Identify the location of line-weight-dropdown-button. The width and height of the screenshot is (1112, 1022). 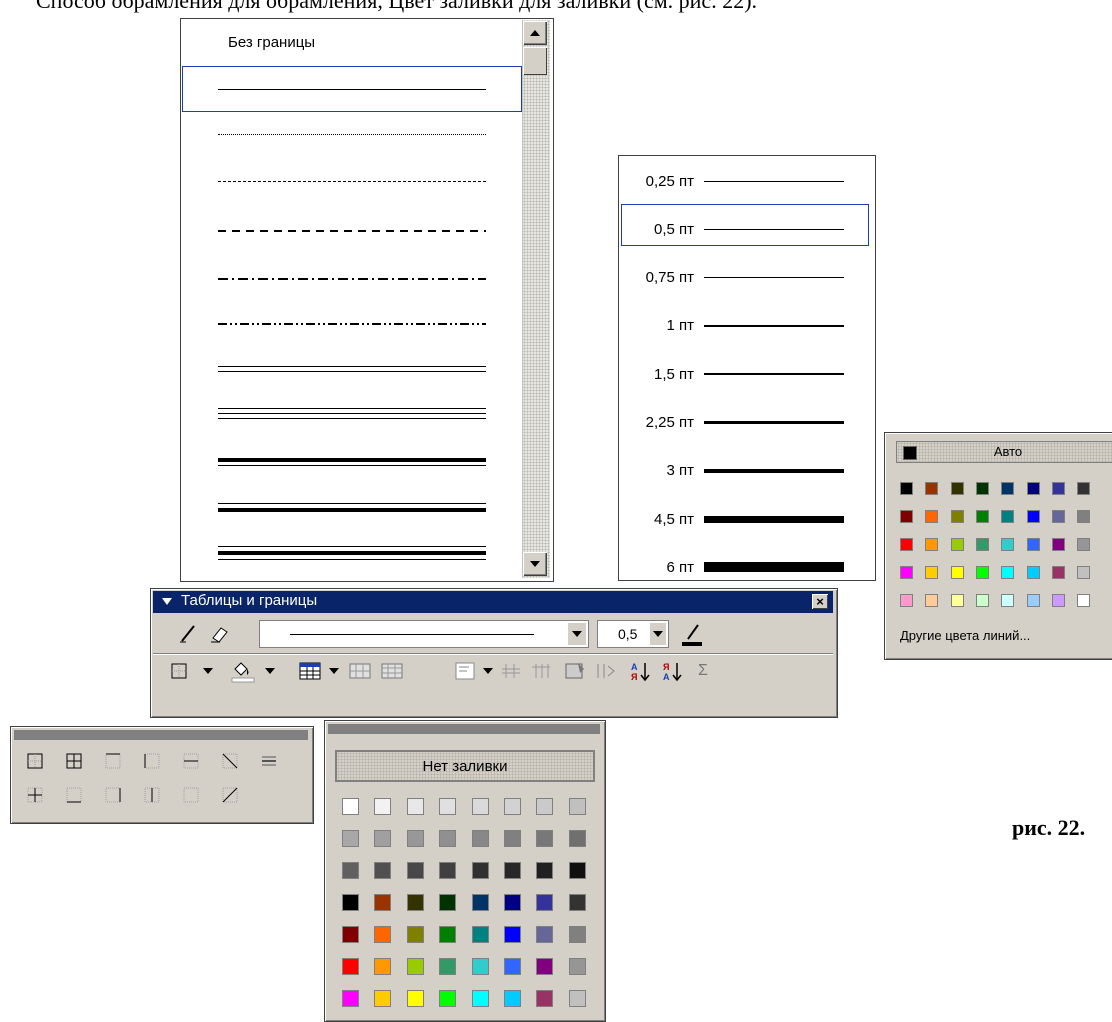
(658, 634).